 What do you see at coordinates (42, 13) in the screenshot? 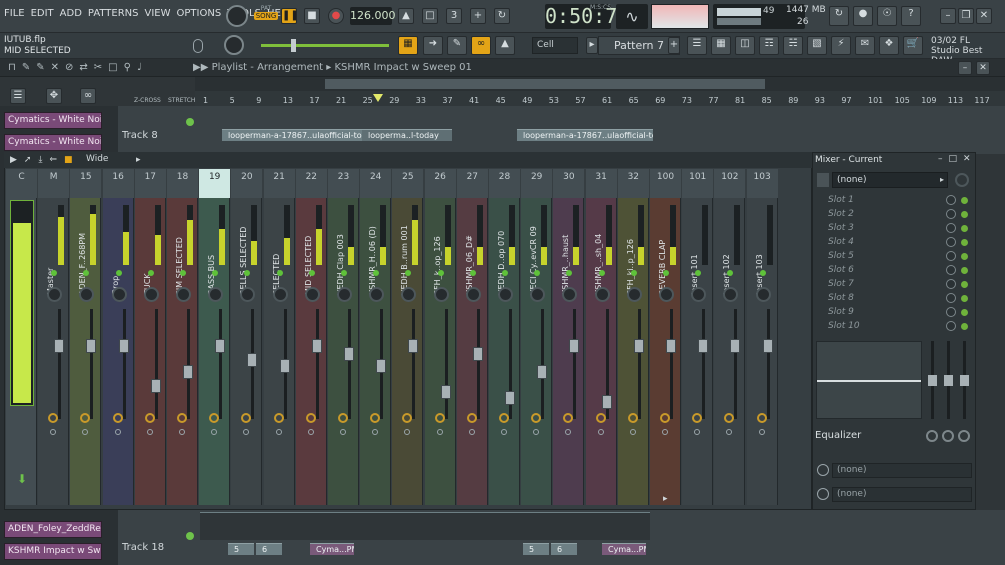
I see `menu-edit: EDIT` at bounding box center [42, 13].